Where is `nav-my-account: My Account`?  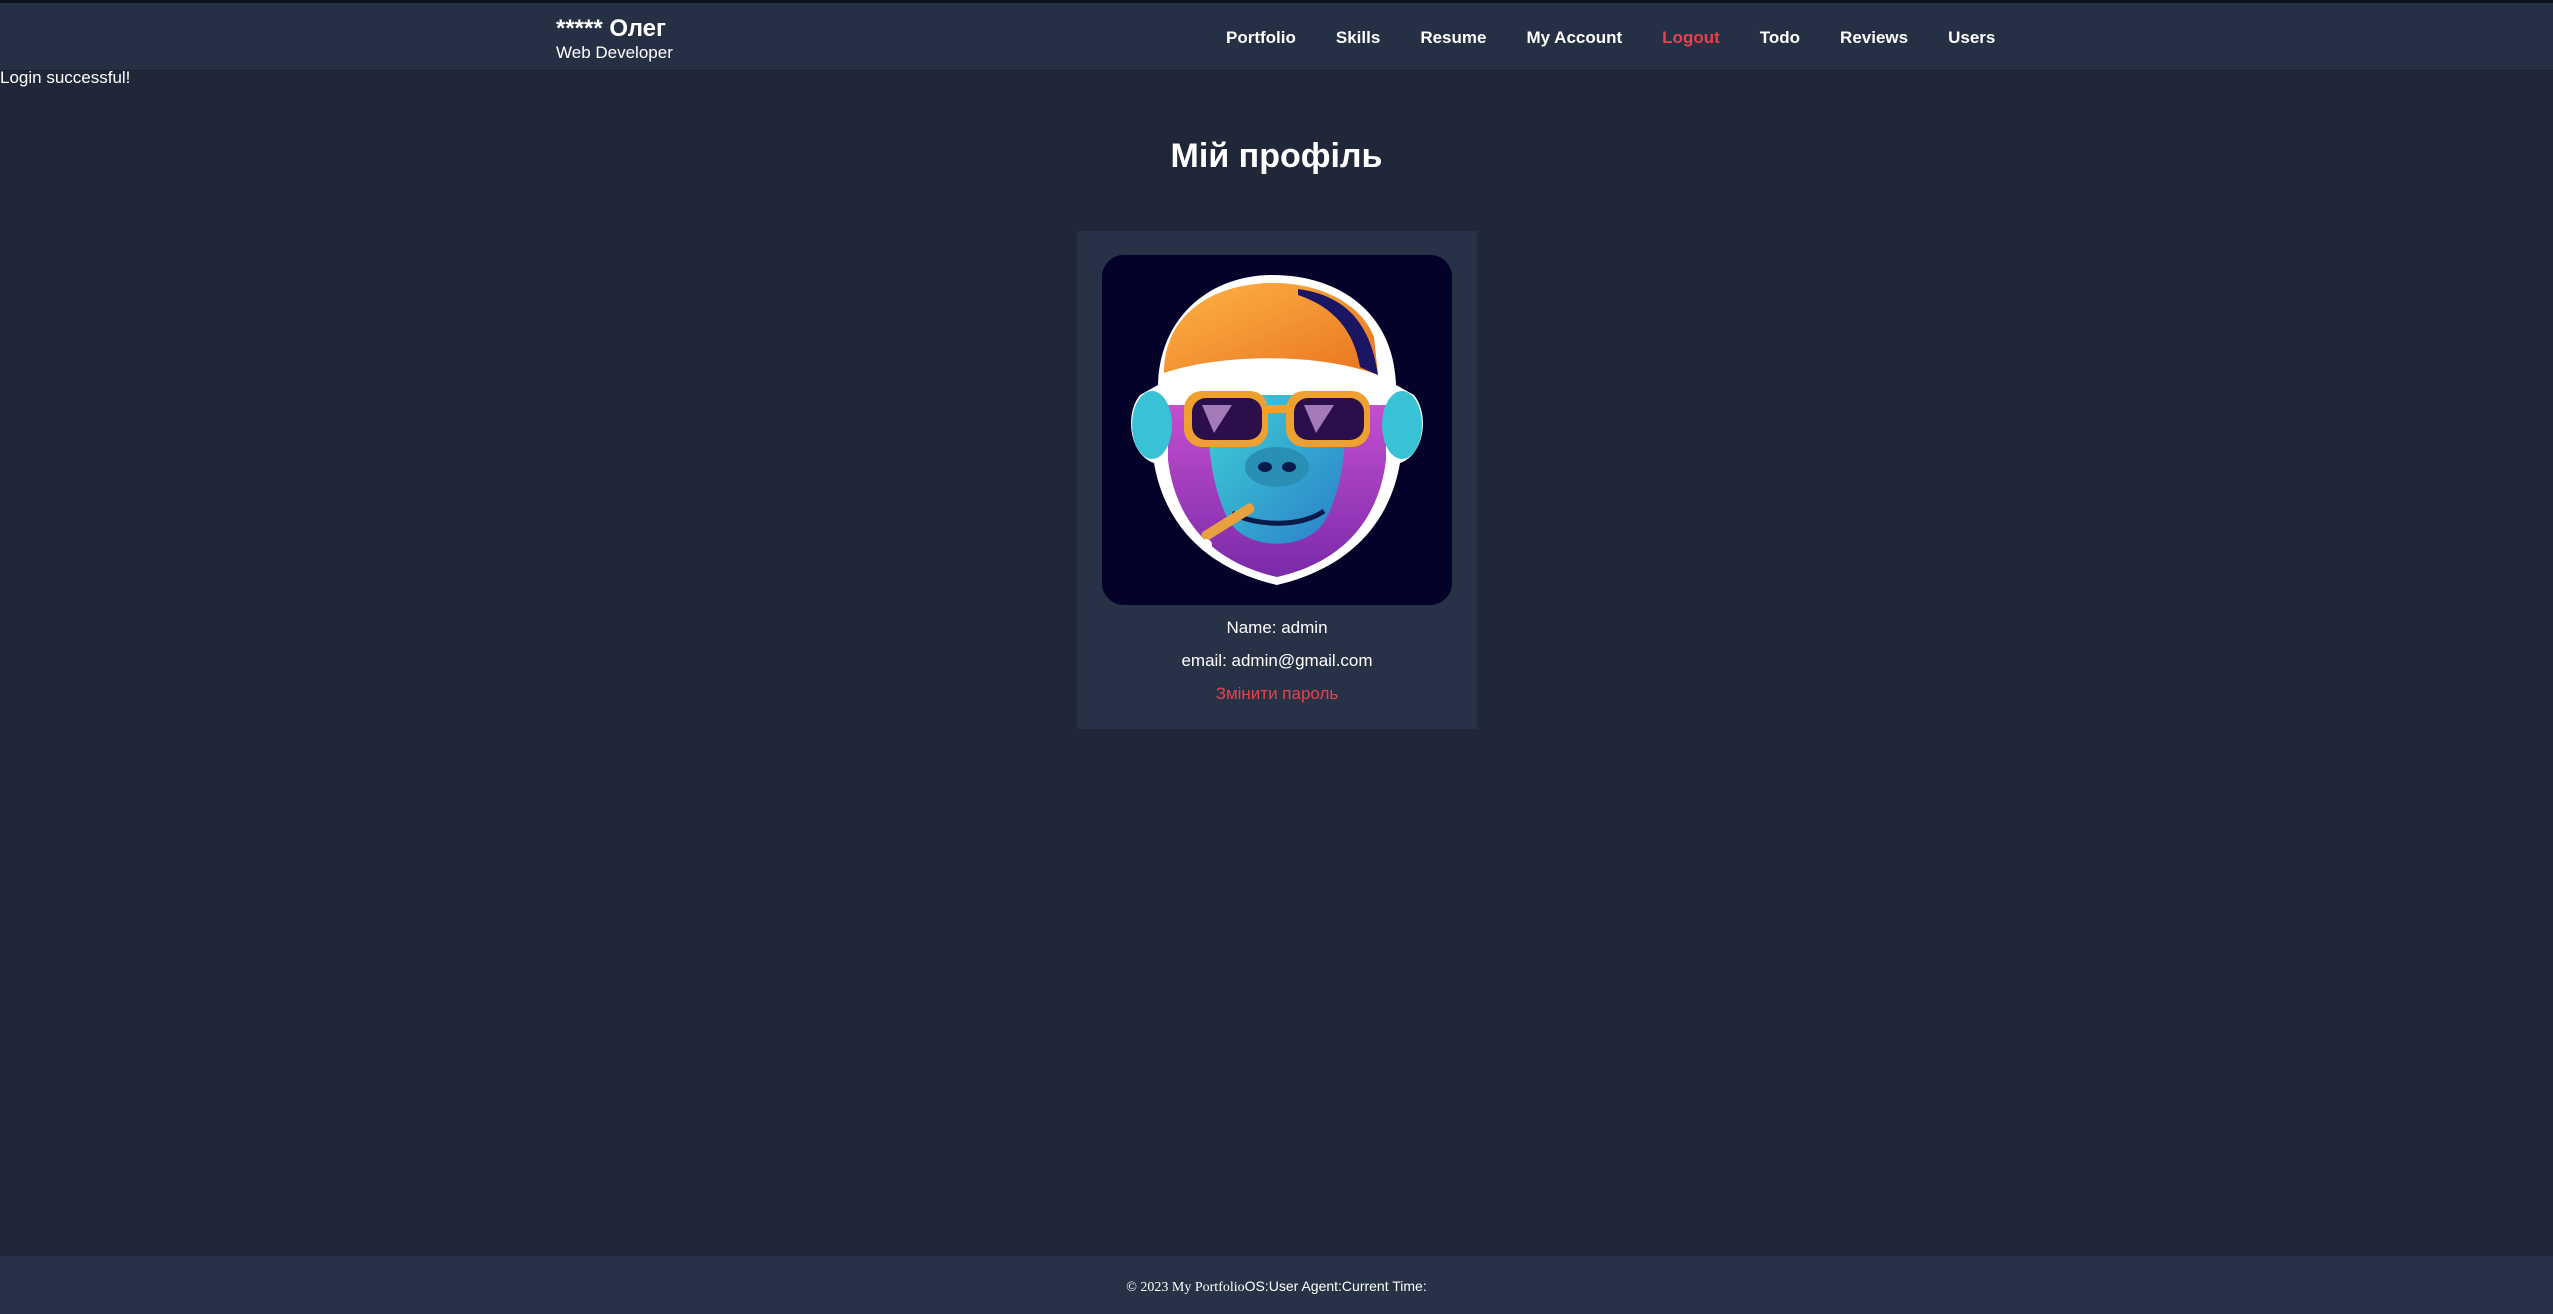
nav-my-account: My Account is located at coordinates (1574, 38).